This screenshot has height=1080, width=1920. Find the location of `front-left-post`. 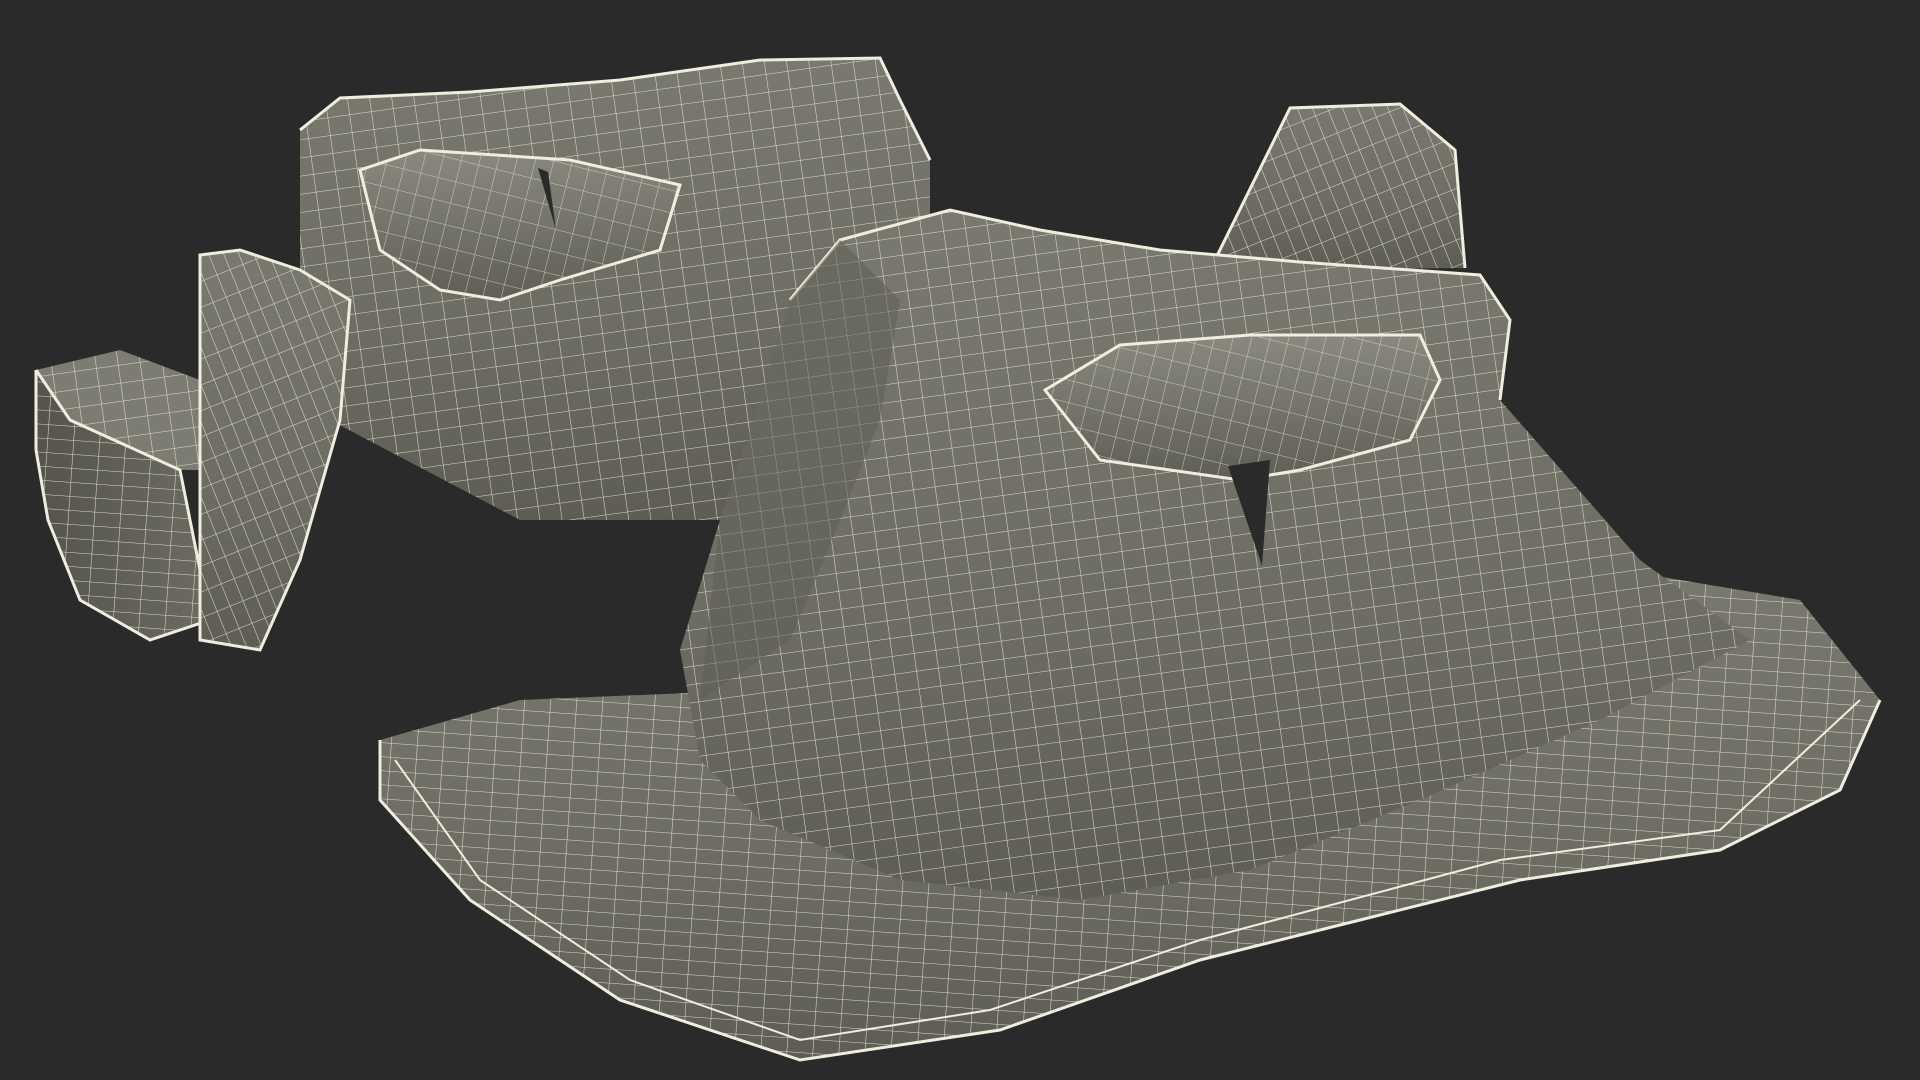

front-left-post is located at coordinates (275, 450).